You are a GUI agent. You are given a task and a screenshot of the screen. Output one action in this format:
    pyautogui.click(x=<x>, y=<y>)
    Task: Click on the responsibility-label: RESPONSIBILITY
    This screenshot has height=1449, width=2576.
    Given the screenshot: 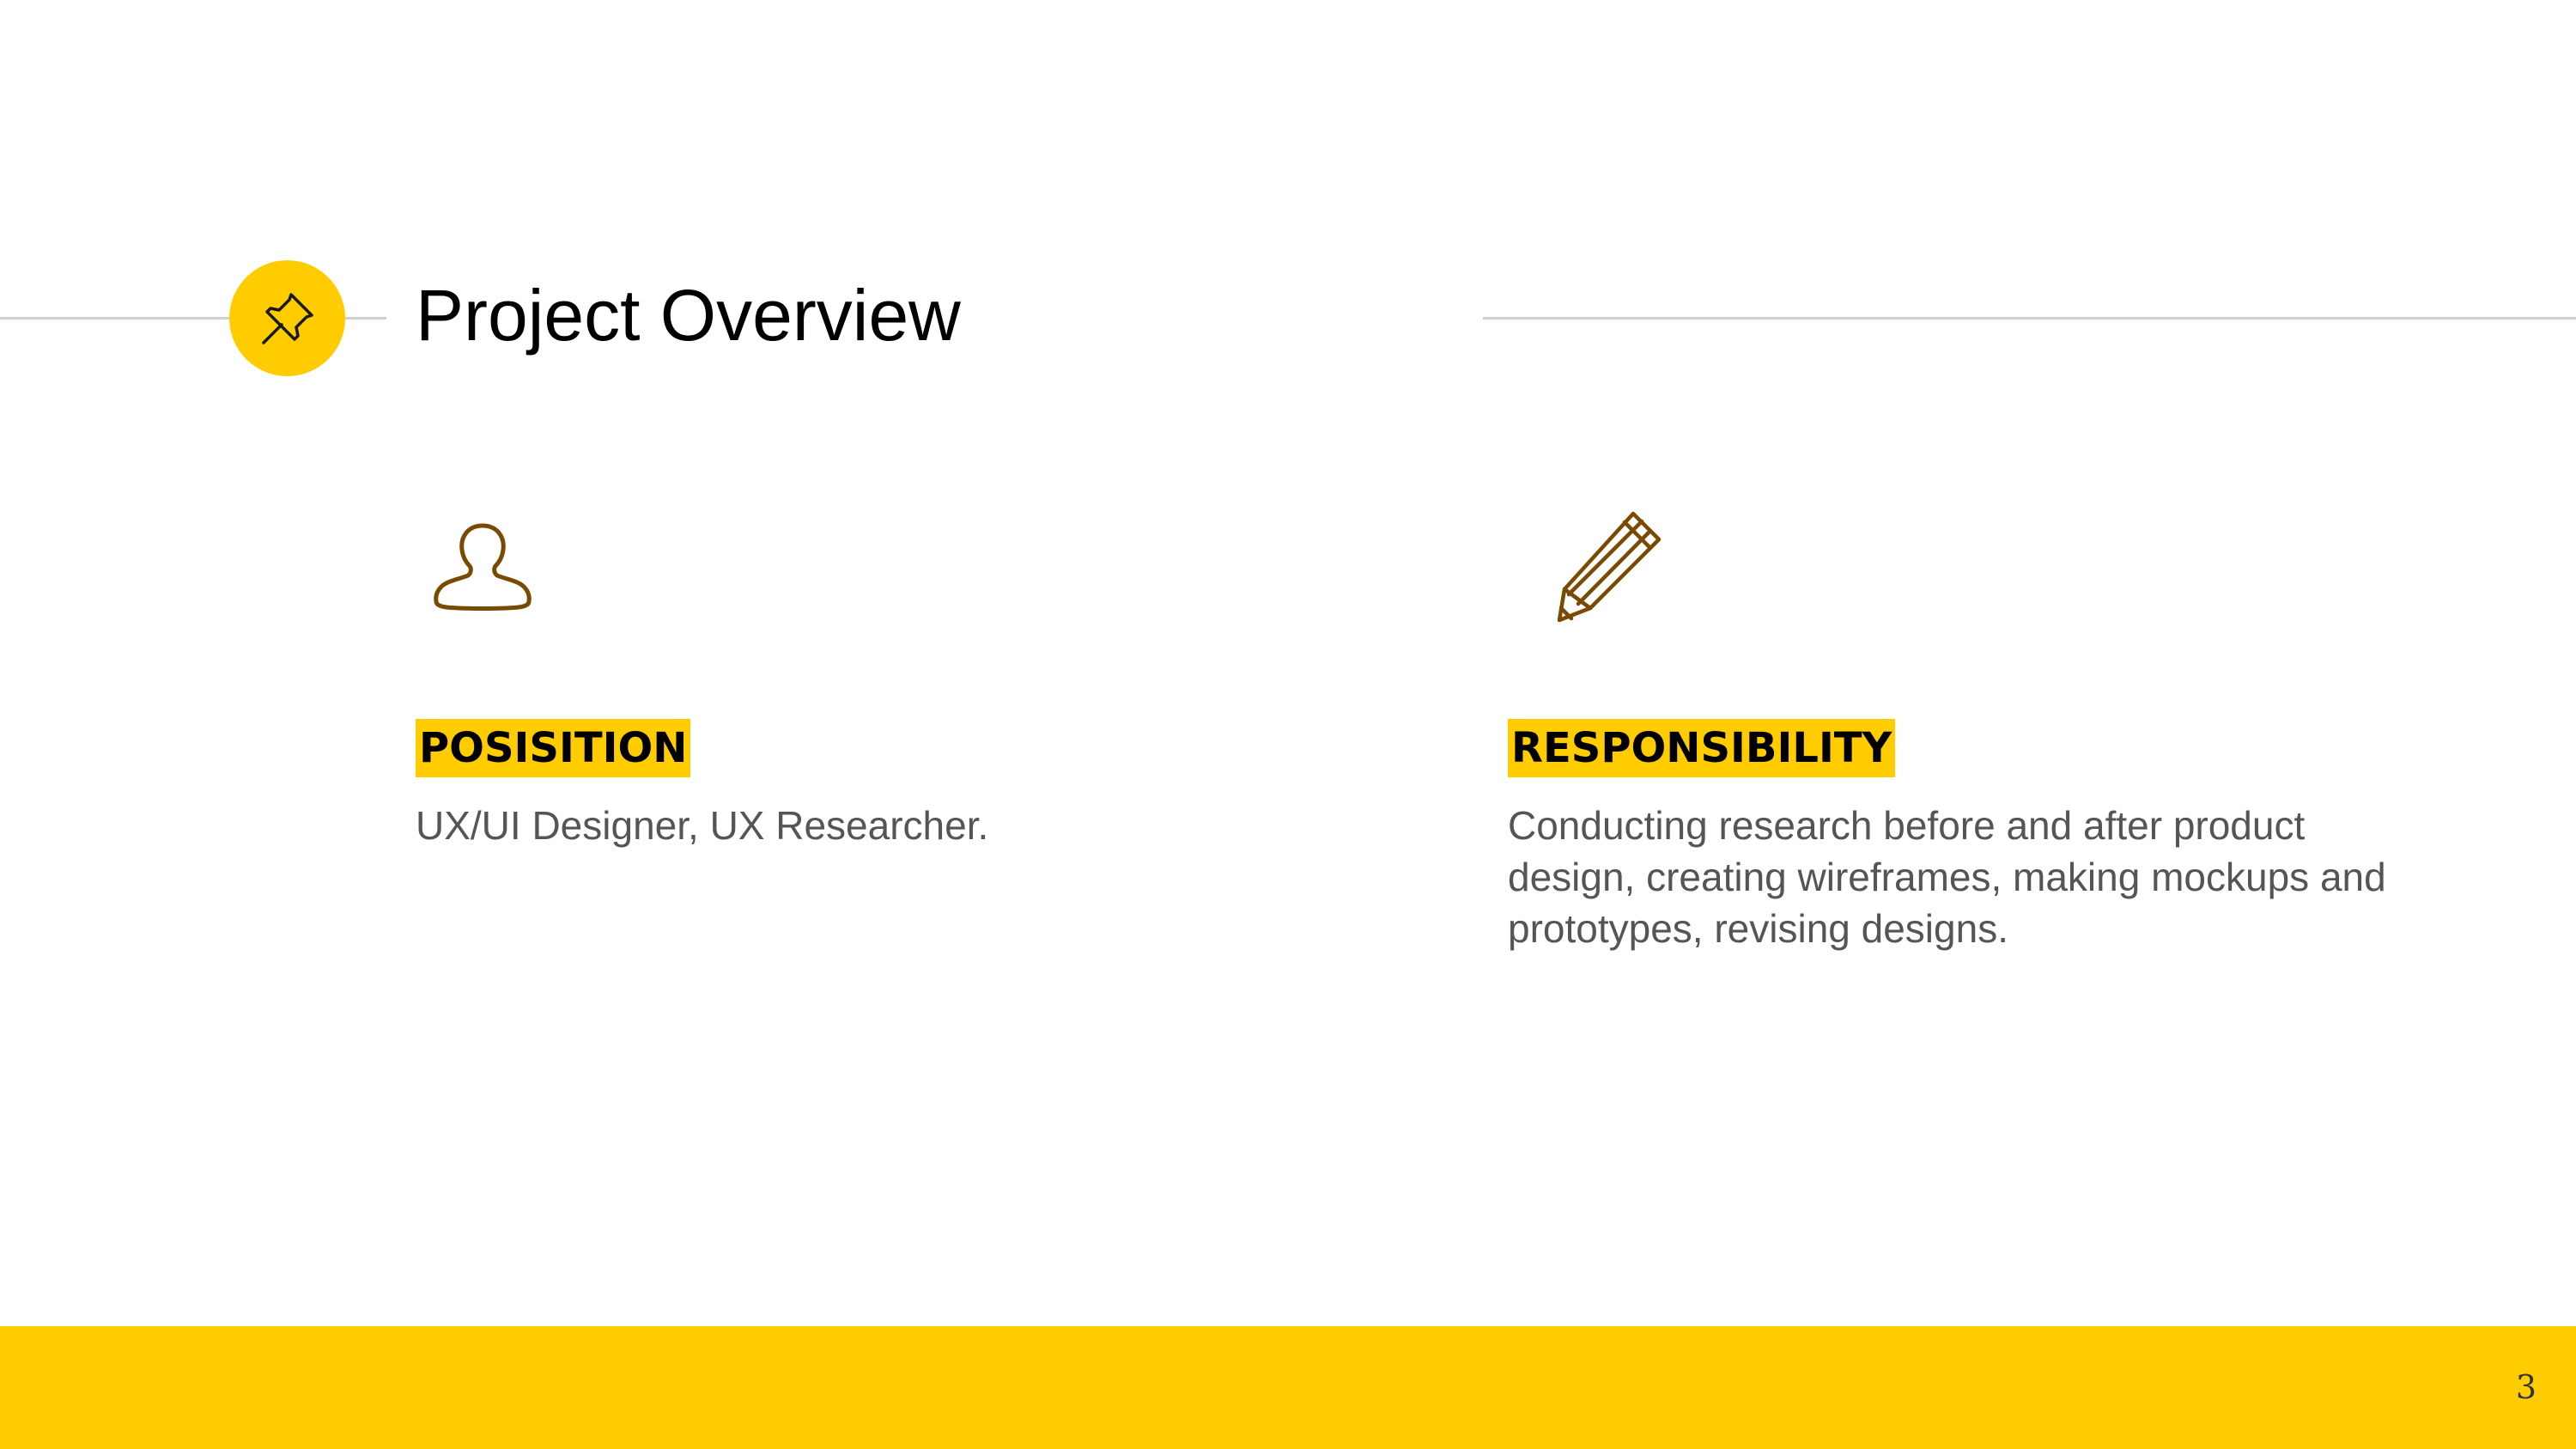 What is the action you would take?
    pyautogui.click(x=1702, y=748)
    